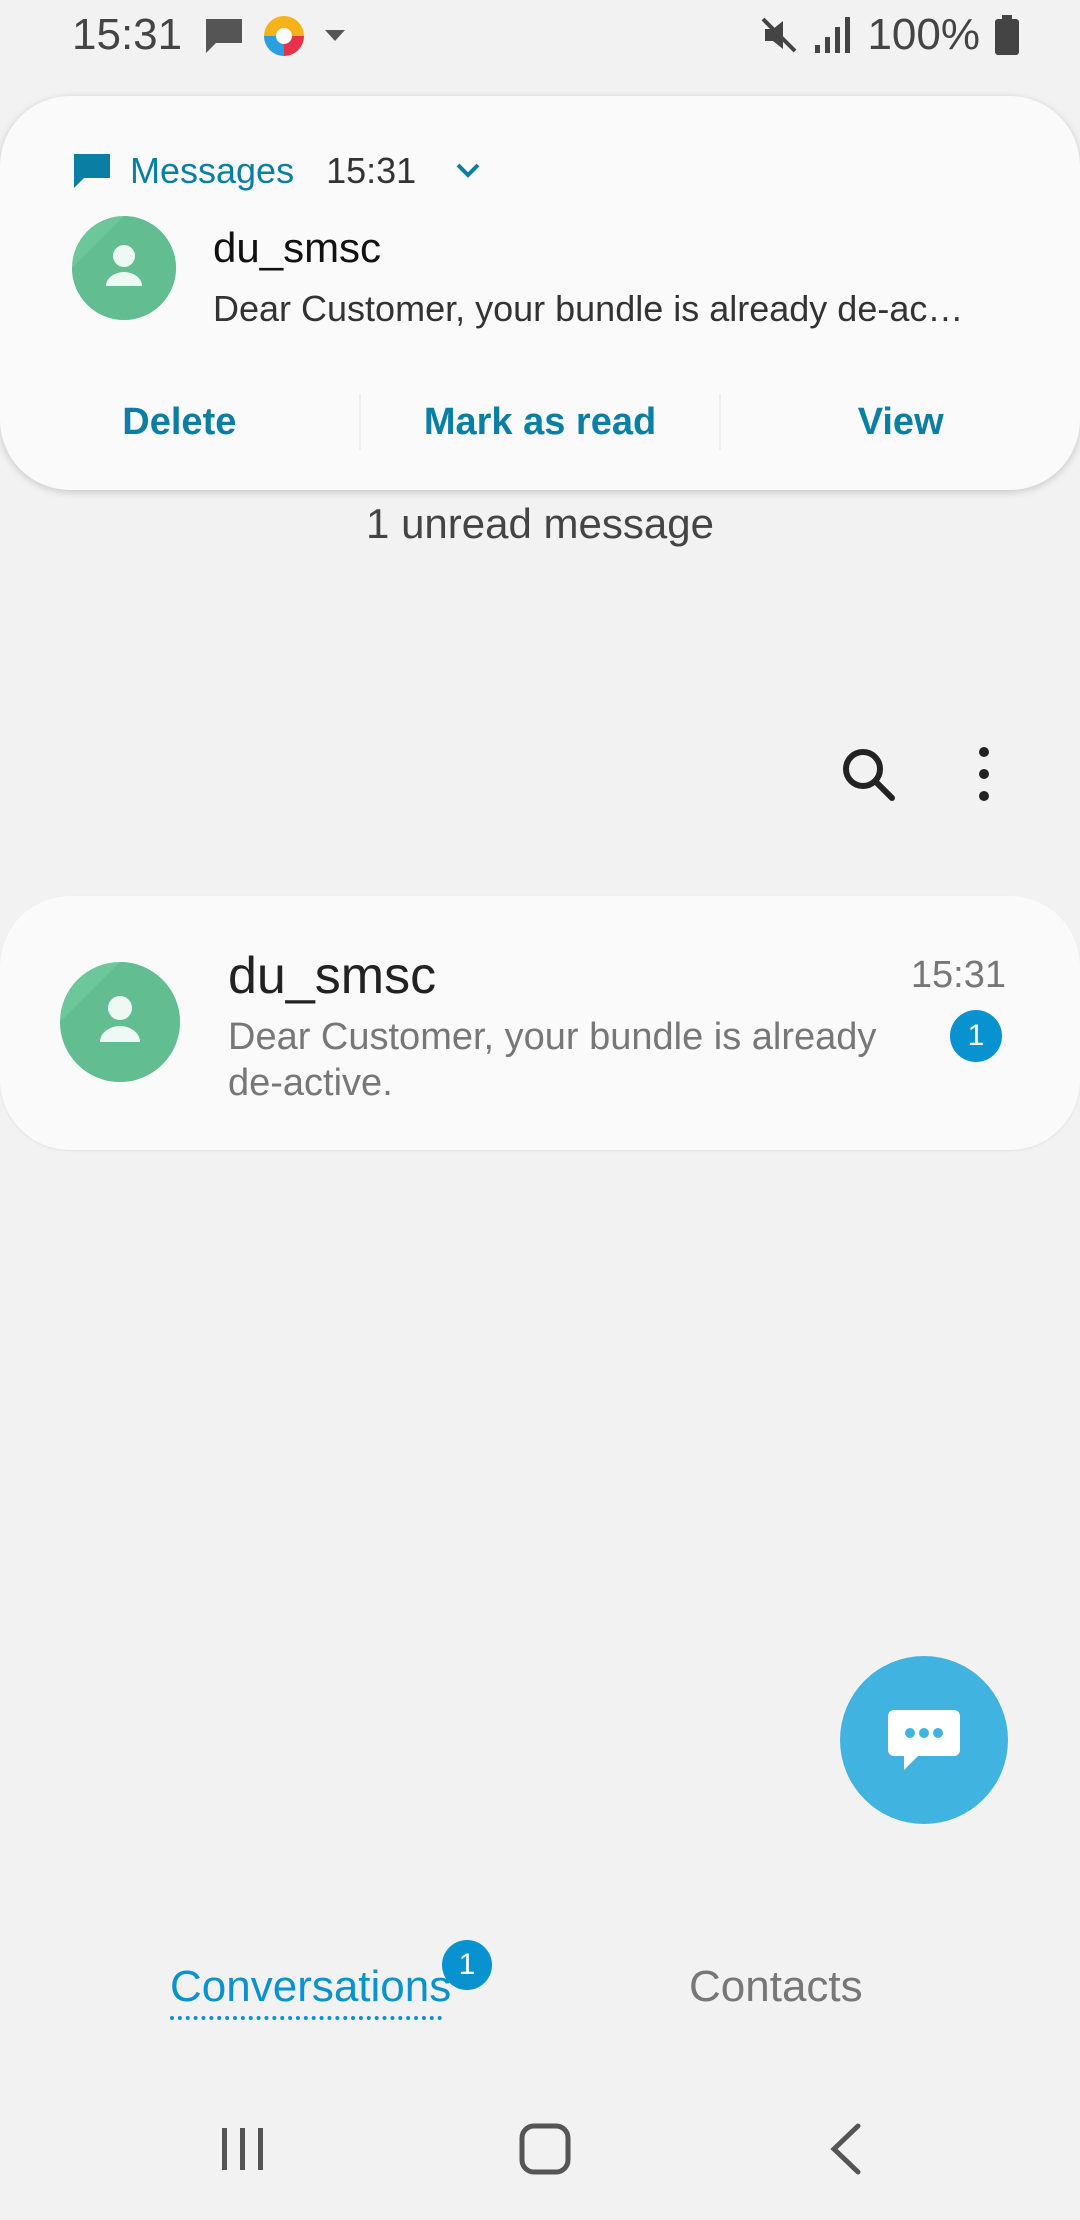  What do you see at coordinates (297, 247) in the screenshot?
I see `notification-sender: du_smsc` at bounding box center [297, 247].